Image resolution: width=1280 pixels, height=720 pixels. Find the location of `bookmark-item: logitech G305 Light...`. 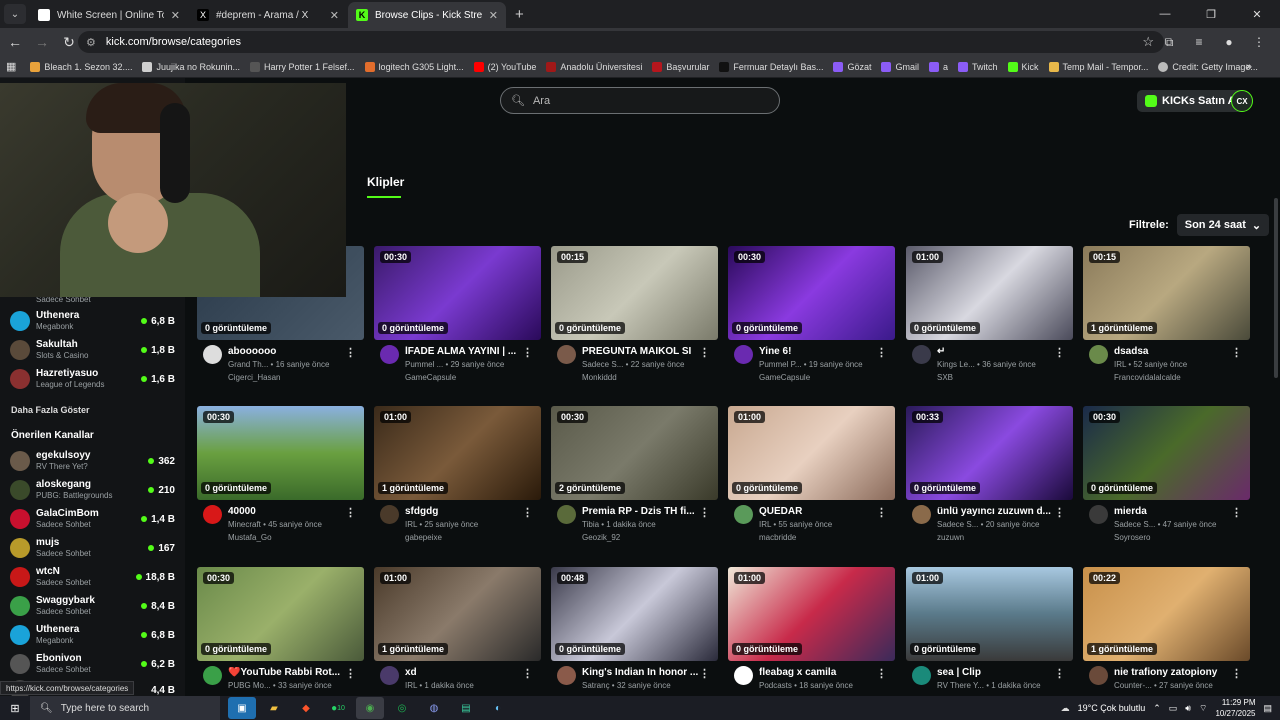

bookmark-item: logitech G305 Light... is located at coordinates (414, 66).